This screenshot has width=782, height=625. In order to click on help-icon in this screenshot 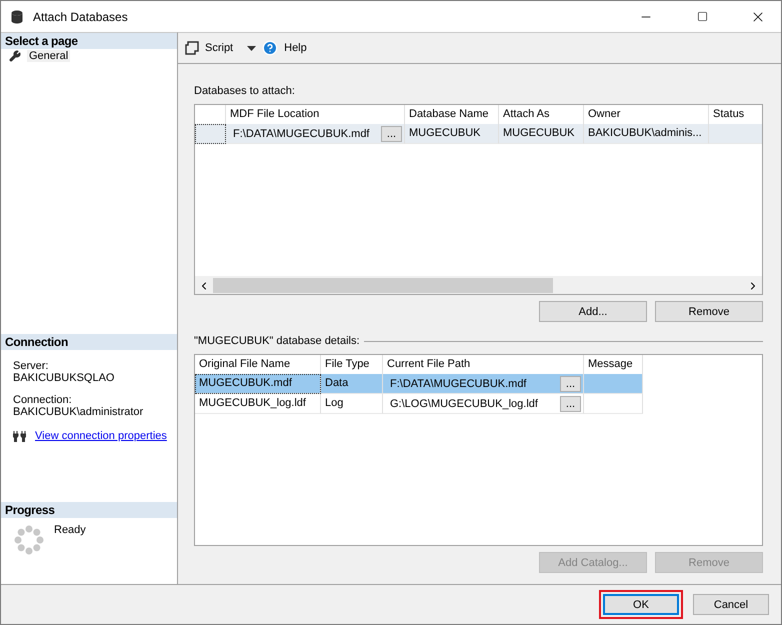, I will do `click(270, 48)`.